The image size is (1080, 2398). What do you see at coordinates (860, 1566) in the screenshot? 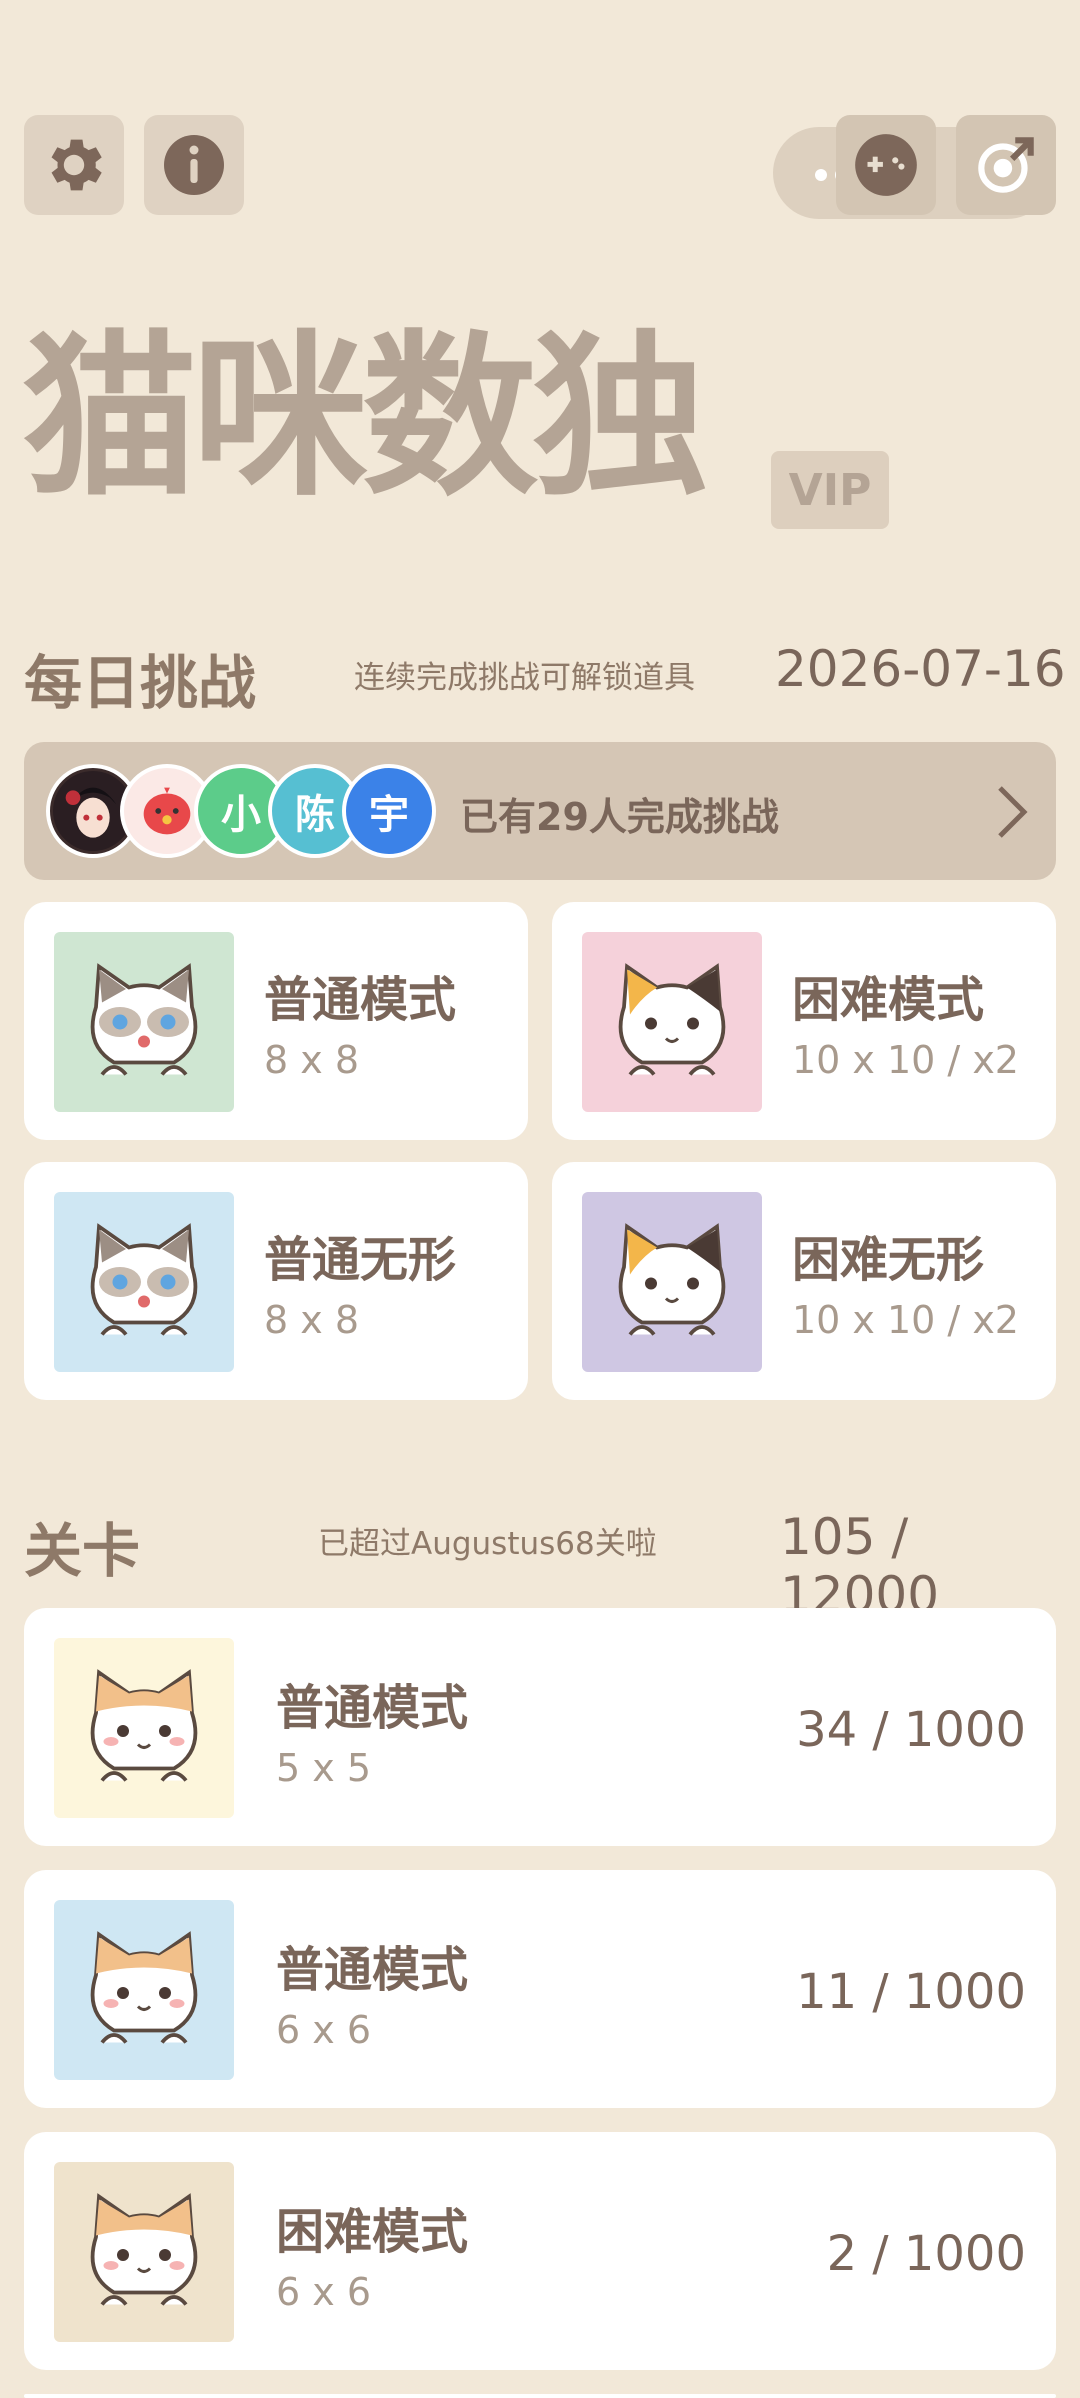
I see `levels-total-progress: 105 / 12000` at bounding box center [860, 1566].